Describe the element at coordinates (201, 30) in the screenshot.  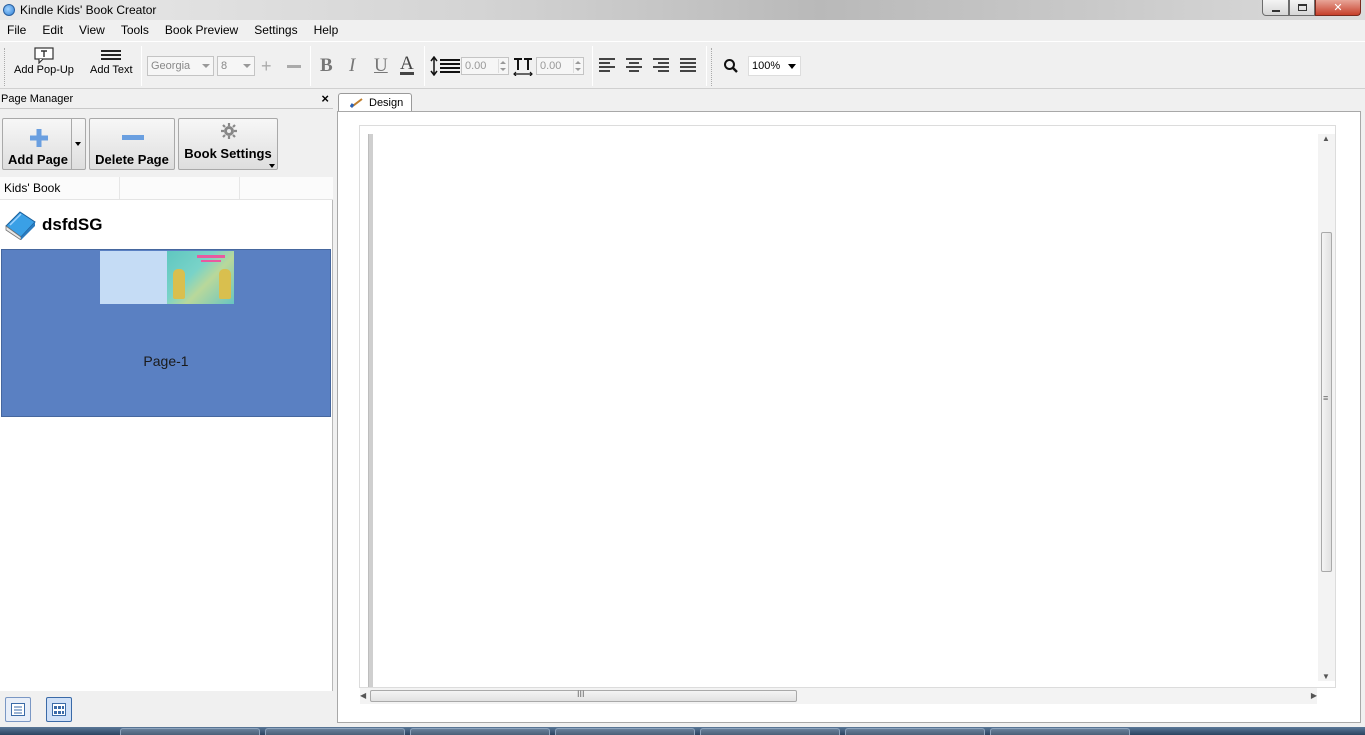
I see `menu-book-preview: Book Preview` at that location.